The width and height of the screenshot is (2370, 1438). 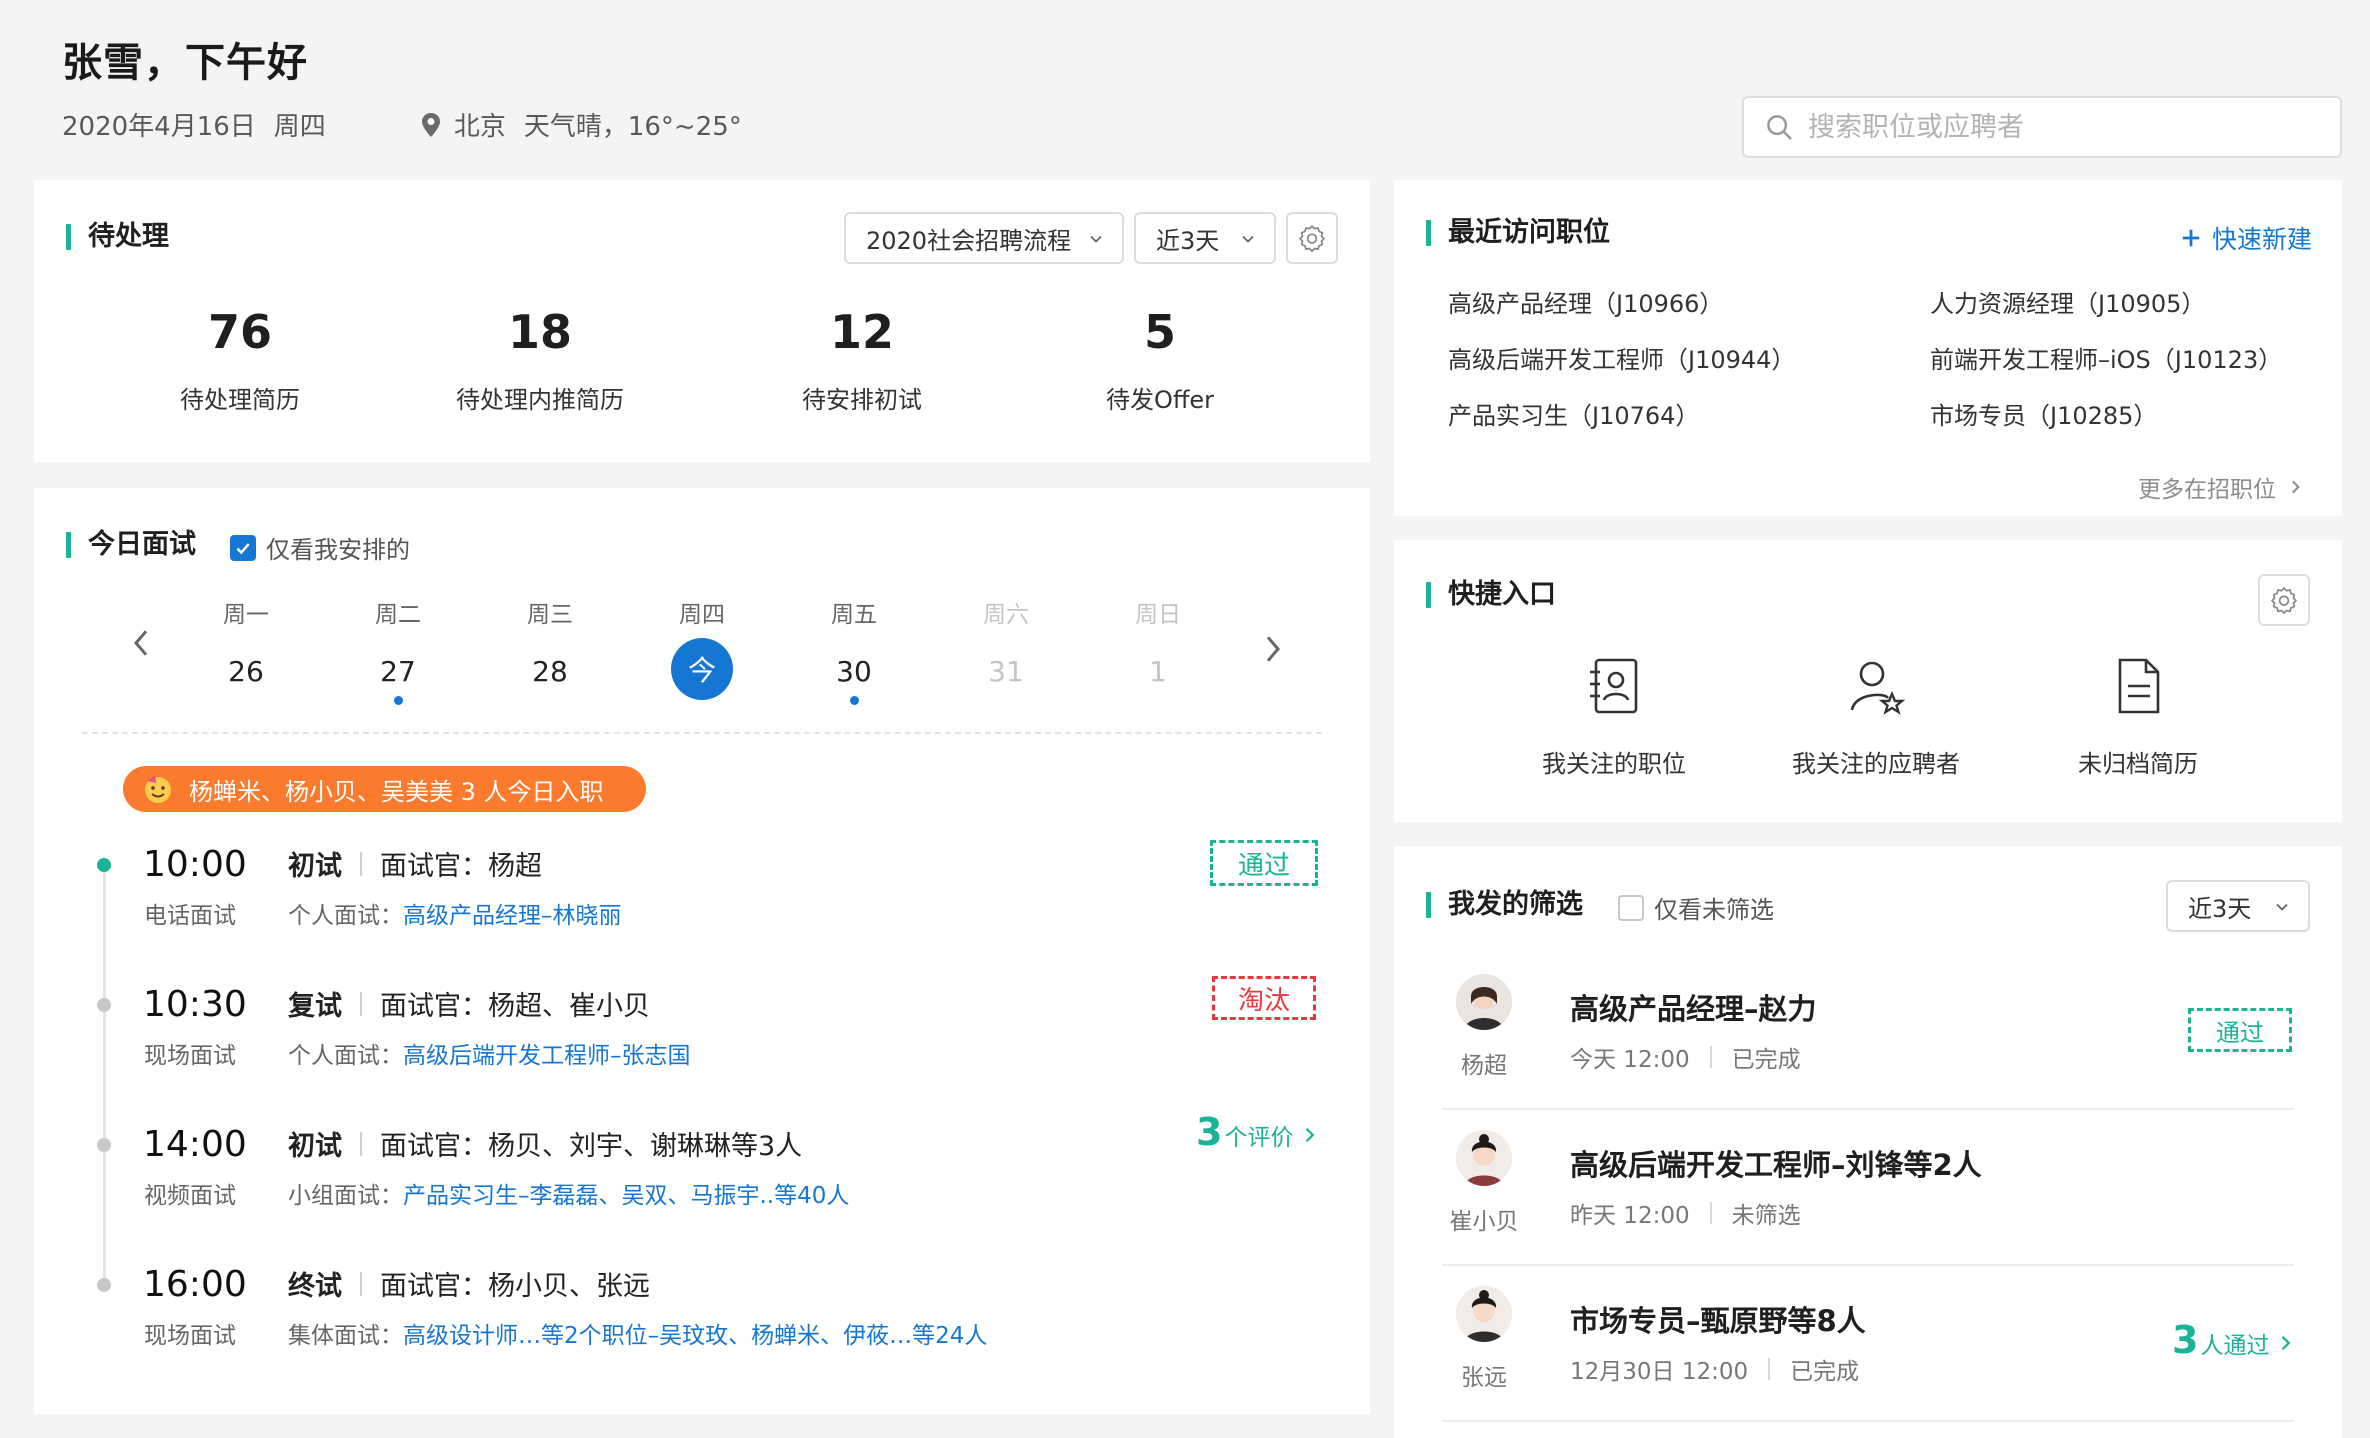 What do you see at coordinates (1876, 716) in the screenshot?
I see `quick-entry-followed-candidates: 我关注的应聘者` at bounding box center [1876, 716].